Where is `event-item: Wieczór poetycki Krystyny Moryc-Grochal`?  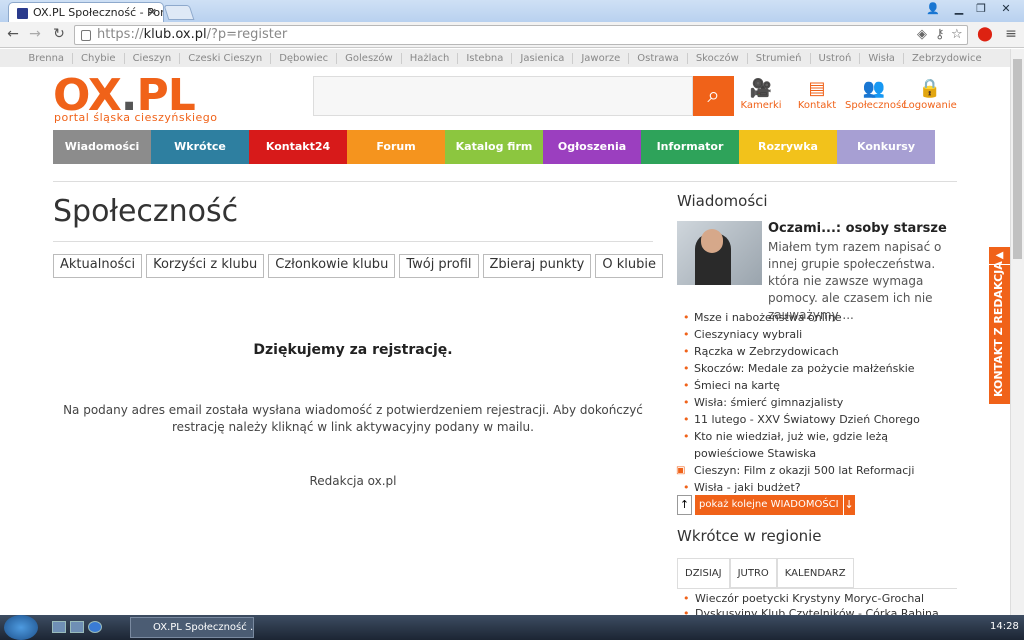
event-item: Wieczór poetycki Krystyny Moryc-Grochal is located at coordinates (817, 598).